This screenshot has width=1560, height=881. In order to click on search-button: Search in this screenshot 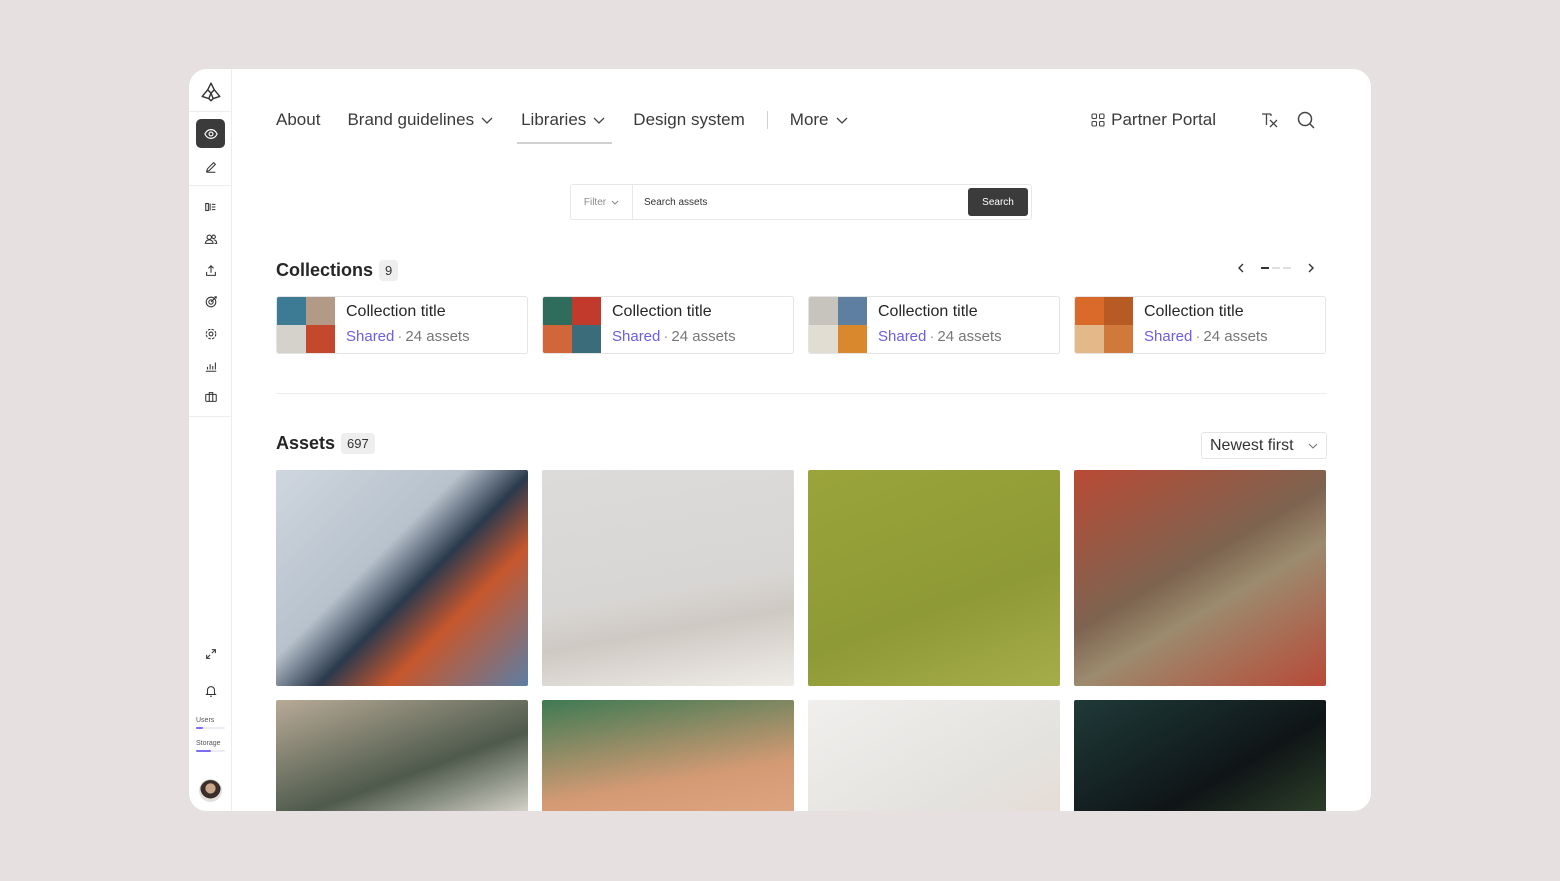, I will do `click(998, 202)`.